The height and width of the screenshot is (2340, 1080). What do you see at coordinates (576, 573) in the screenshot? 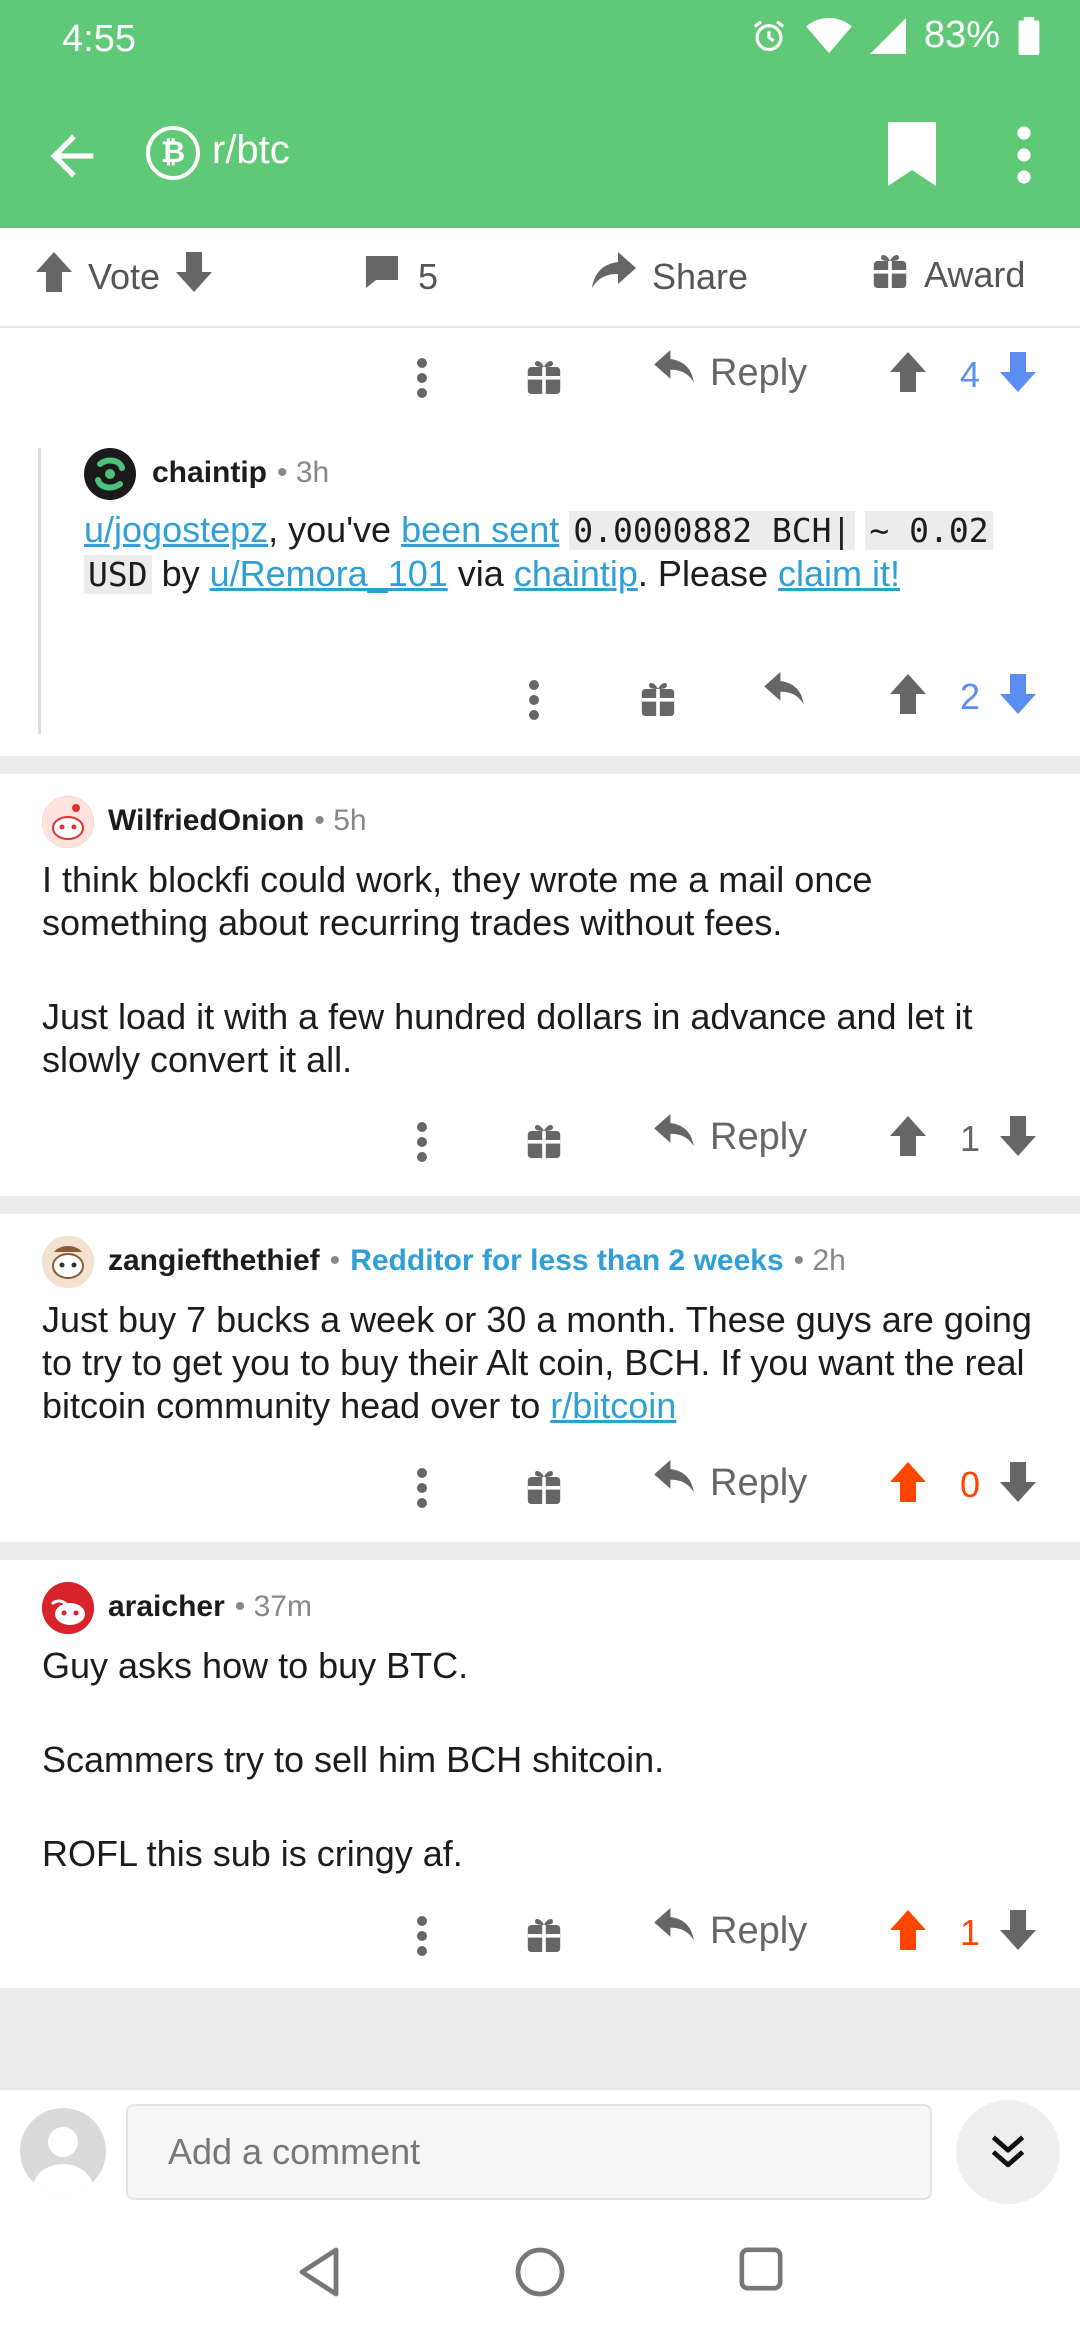
I see `chaintip-link: chaintip` at bounding box center [576, 573].